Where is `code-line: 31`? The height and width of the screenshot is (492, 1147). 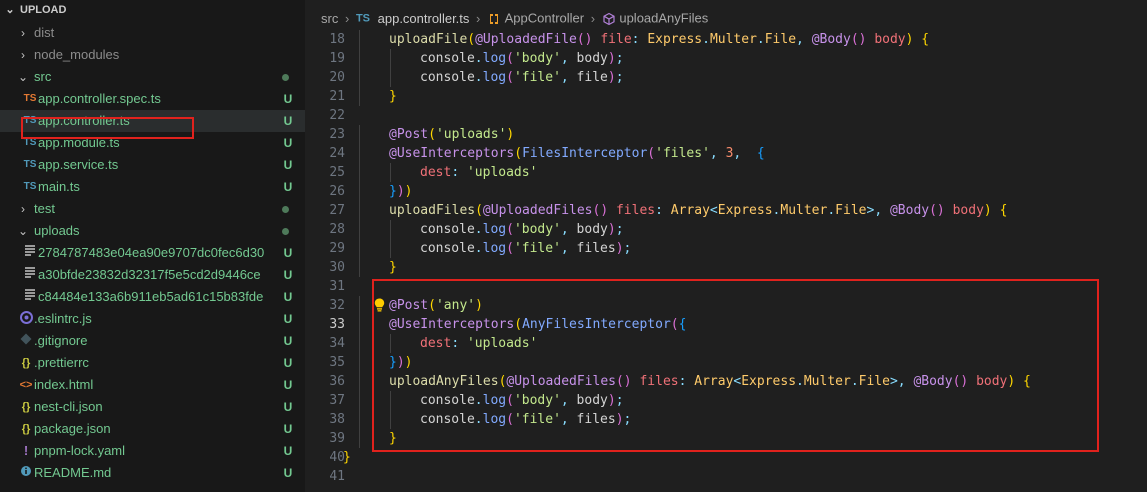 code-line: 31 is located at coordinates (726, 286).